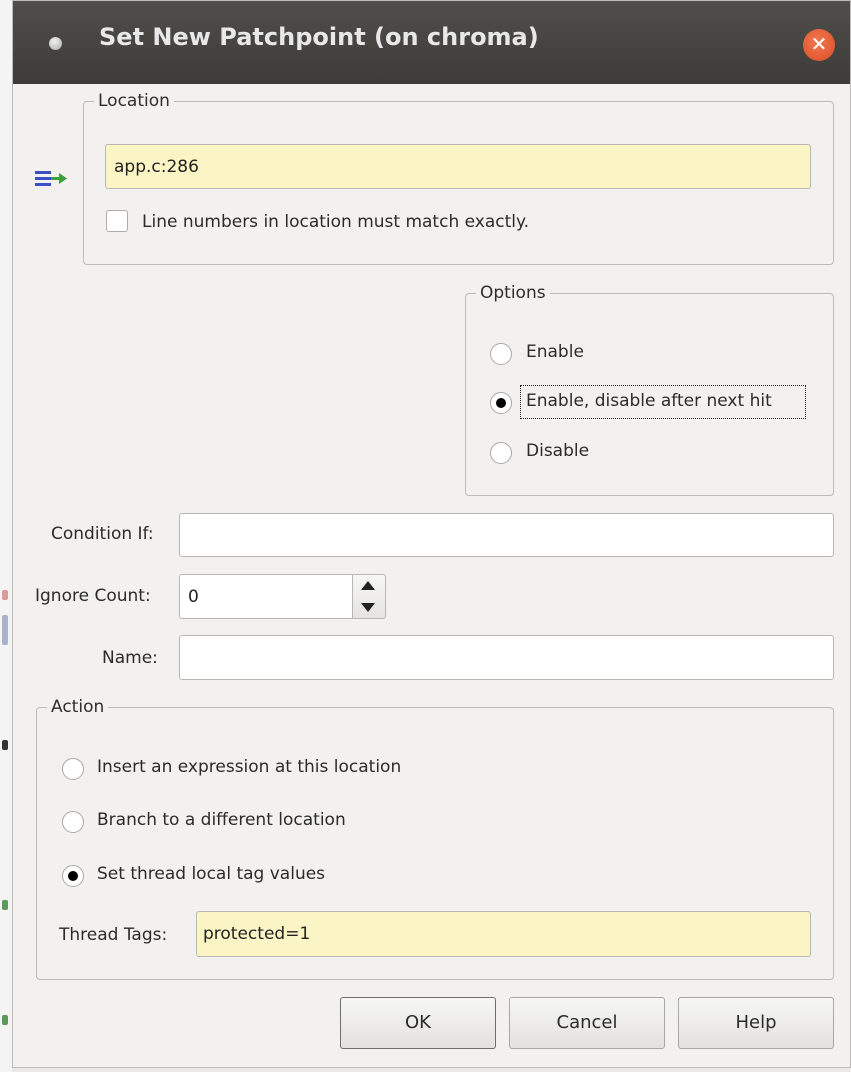 Image resolution: width=851 pixels, height=1072 pixels. Describe the element at coordinates (130, 658) in the screenshot. I see `name-label: Name:` at that location.